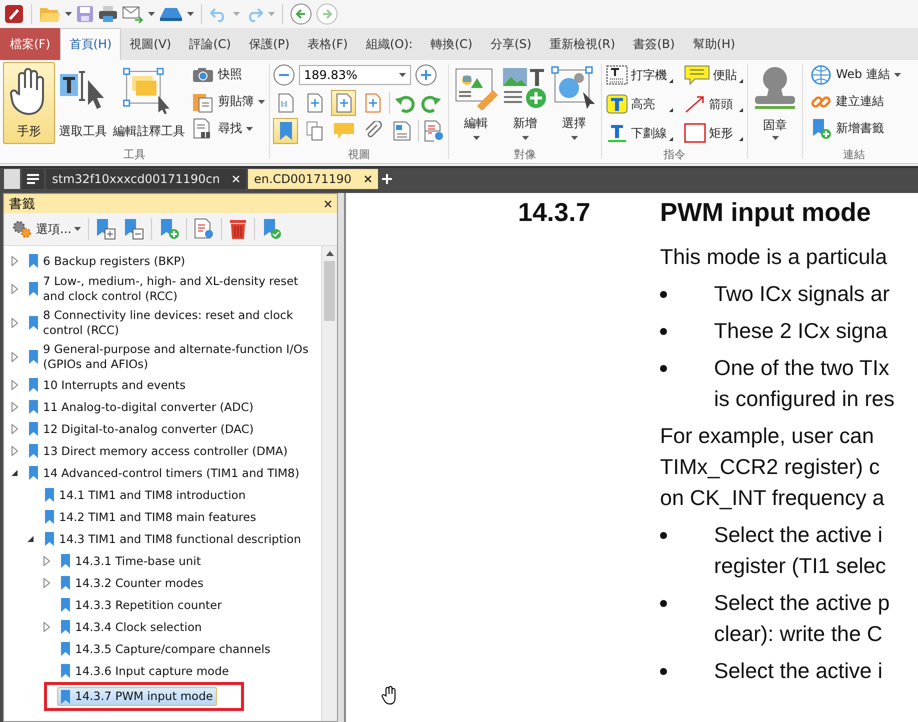  What do you see at coordinates (149, 103) in the screenshot?
I see `tool-button: 編輯註釋工具` at bounding box center [149, 103].